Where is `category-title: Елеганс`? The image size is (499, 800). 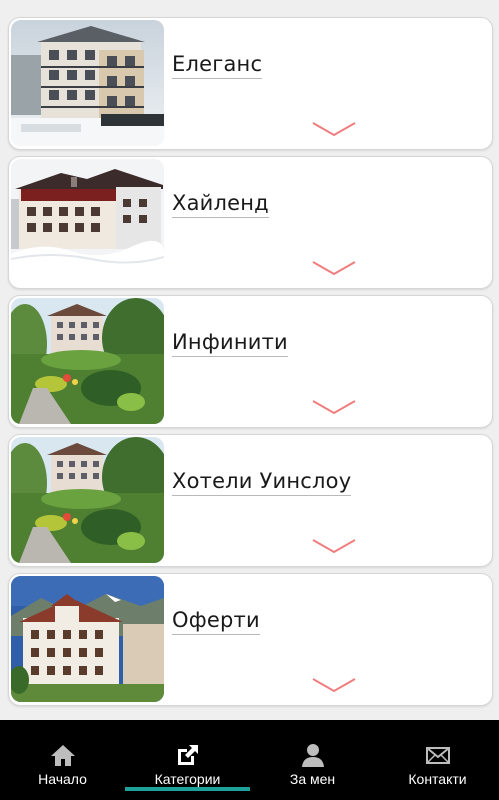
category-title: Елеганс is located at coordinates (217, 65).